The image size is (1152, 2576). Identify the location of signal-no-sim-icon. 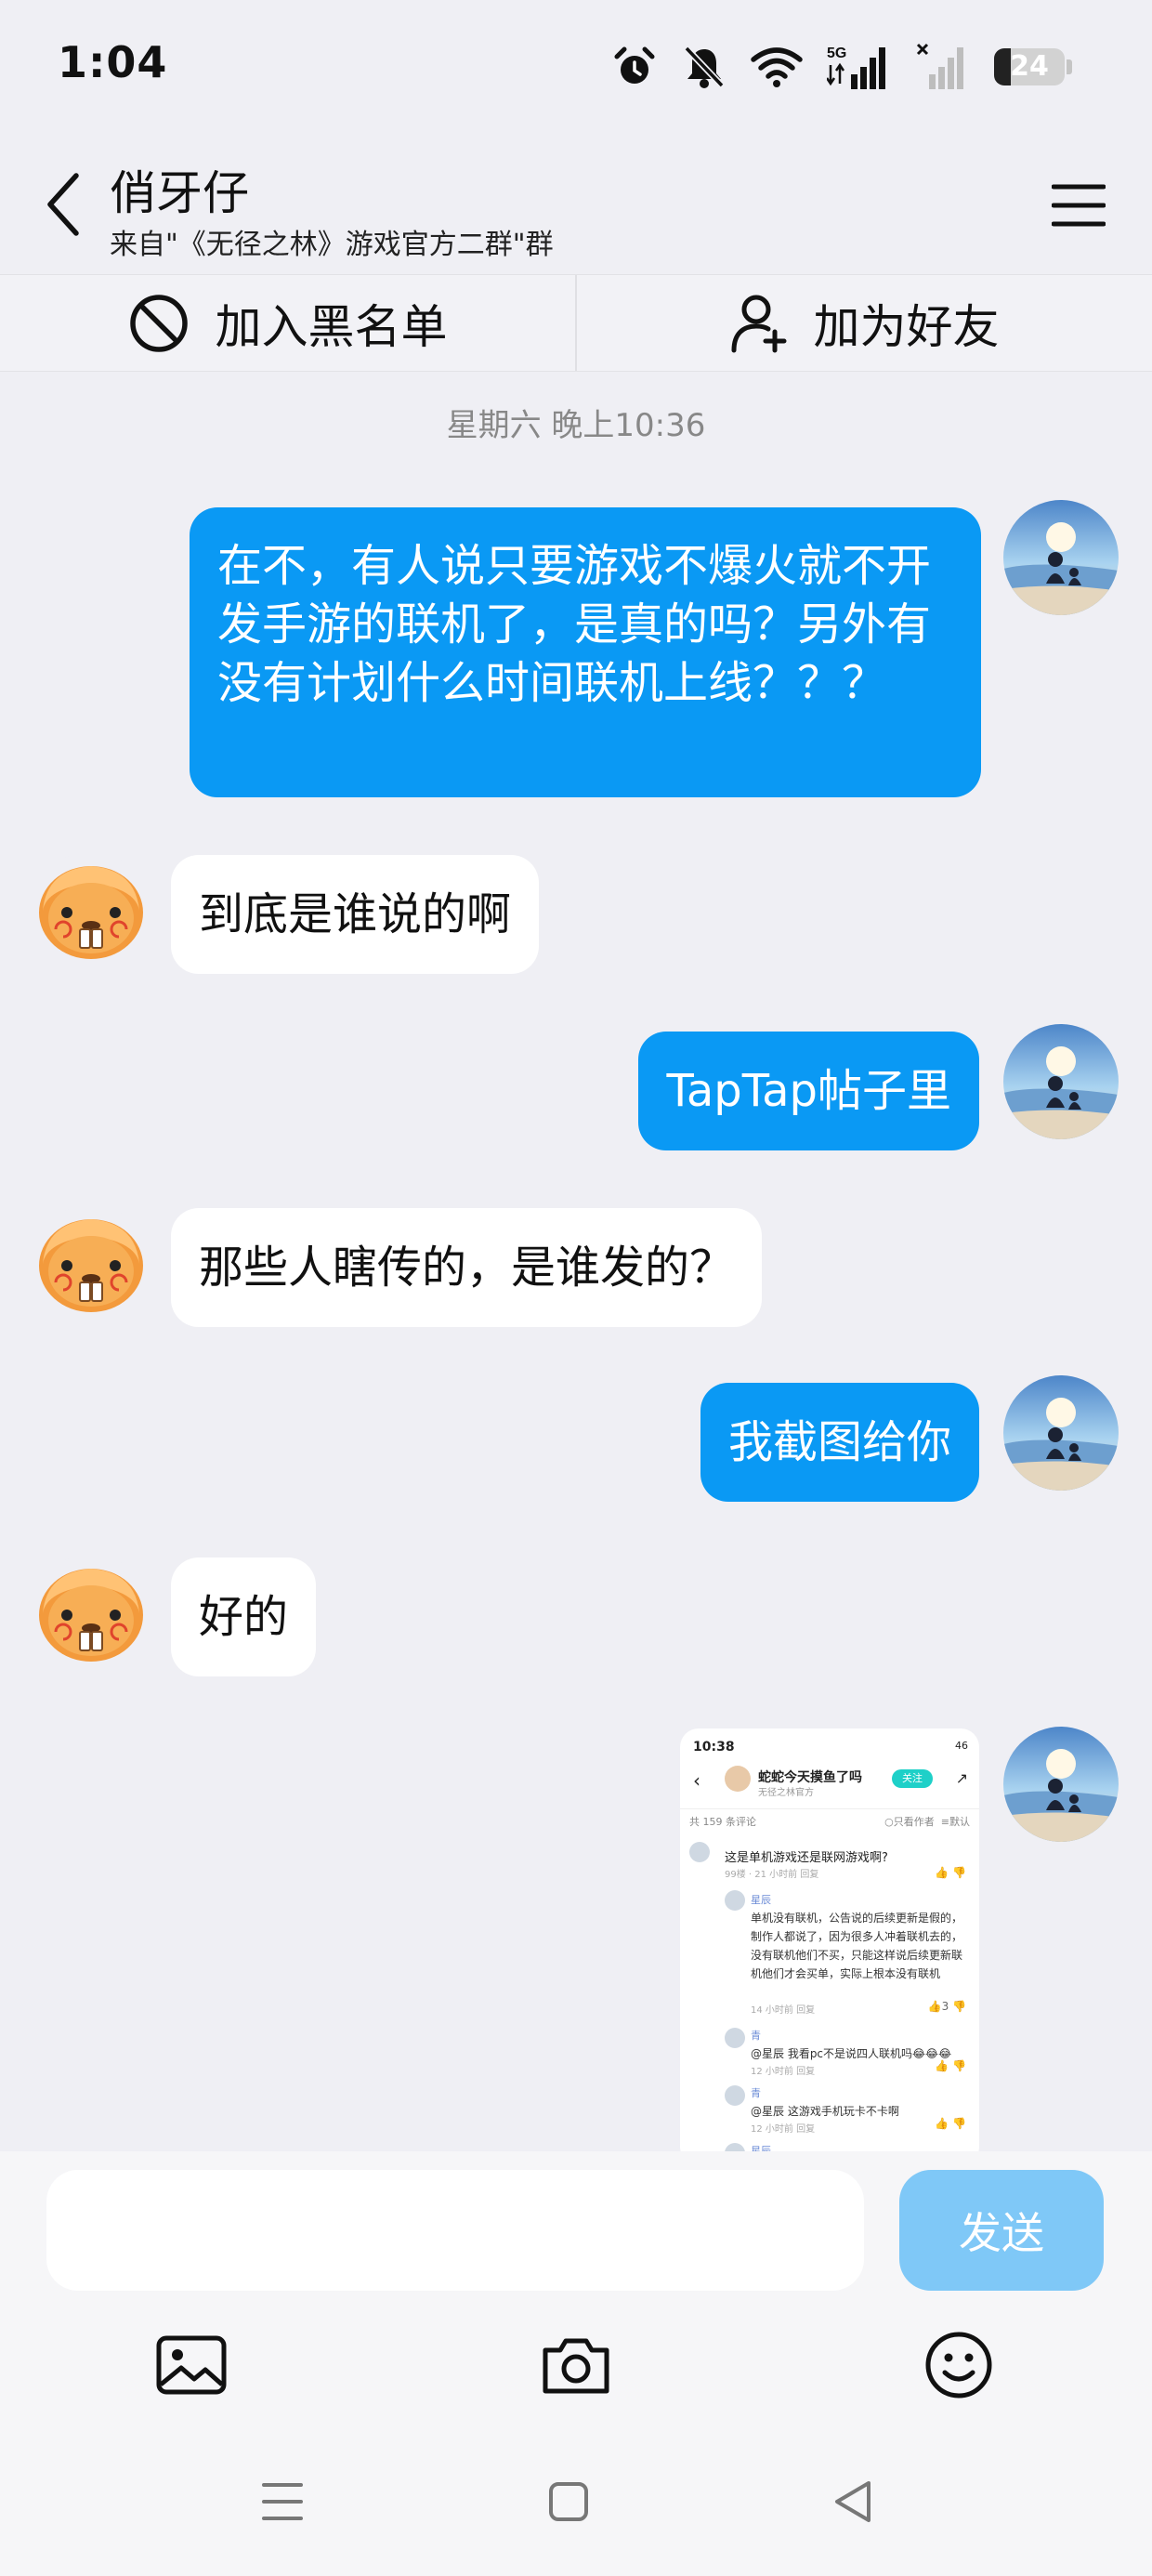
(939, 66).